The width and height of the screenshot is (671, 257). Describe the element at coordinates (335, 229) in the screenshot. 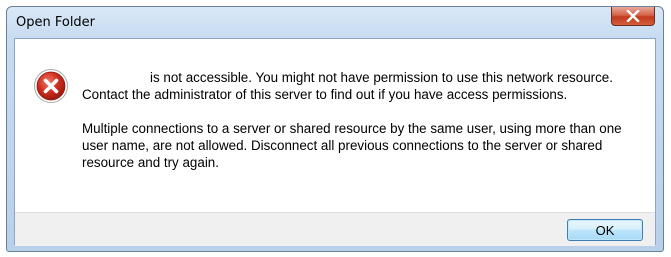

I see `button-bar: OK` at that location.